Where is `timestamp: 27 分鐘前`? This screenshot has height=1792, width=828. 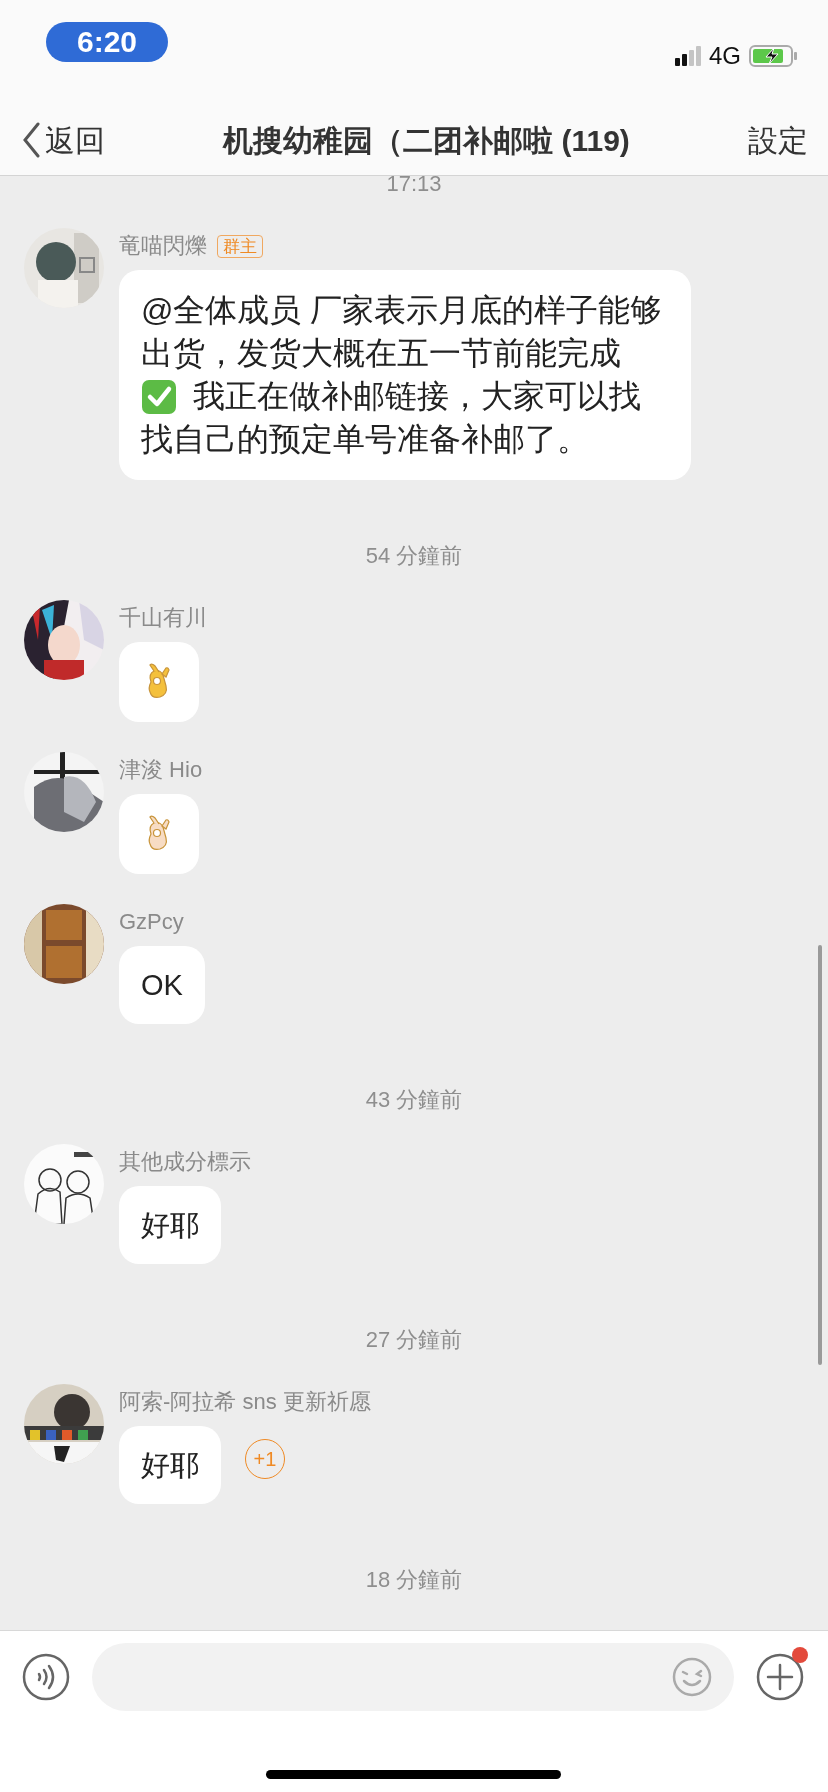
timestamp: 27 分鐘前 is located at coordinates (414, 1340).